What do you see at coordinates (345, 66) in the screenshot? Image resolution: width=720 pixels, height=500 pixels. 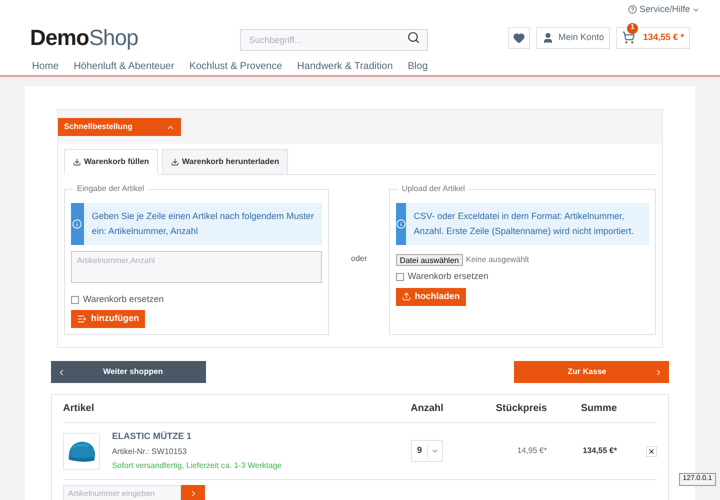 I see `nav-link: Handwerk & Tradition` at bounding box center [345, 66].